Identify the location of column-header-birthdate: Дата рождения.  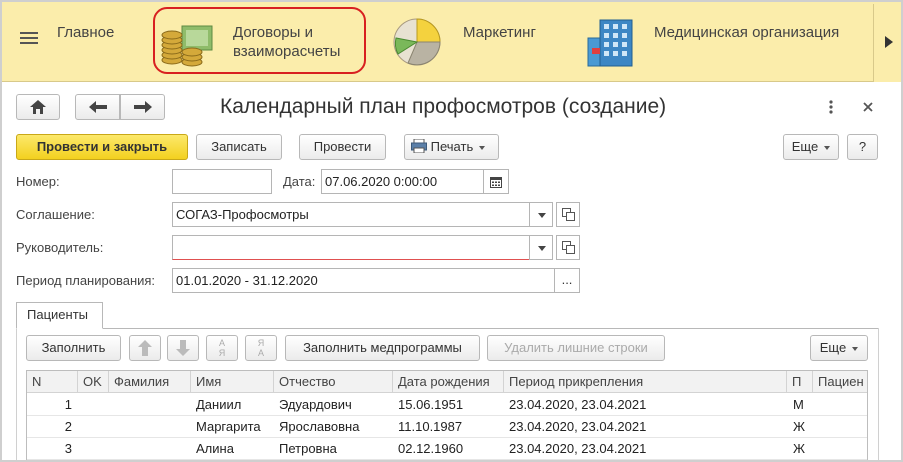
(448, 382).